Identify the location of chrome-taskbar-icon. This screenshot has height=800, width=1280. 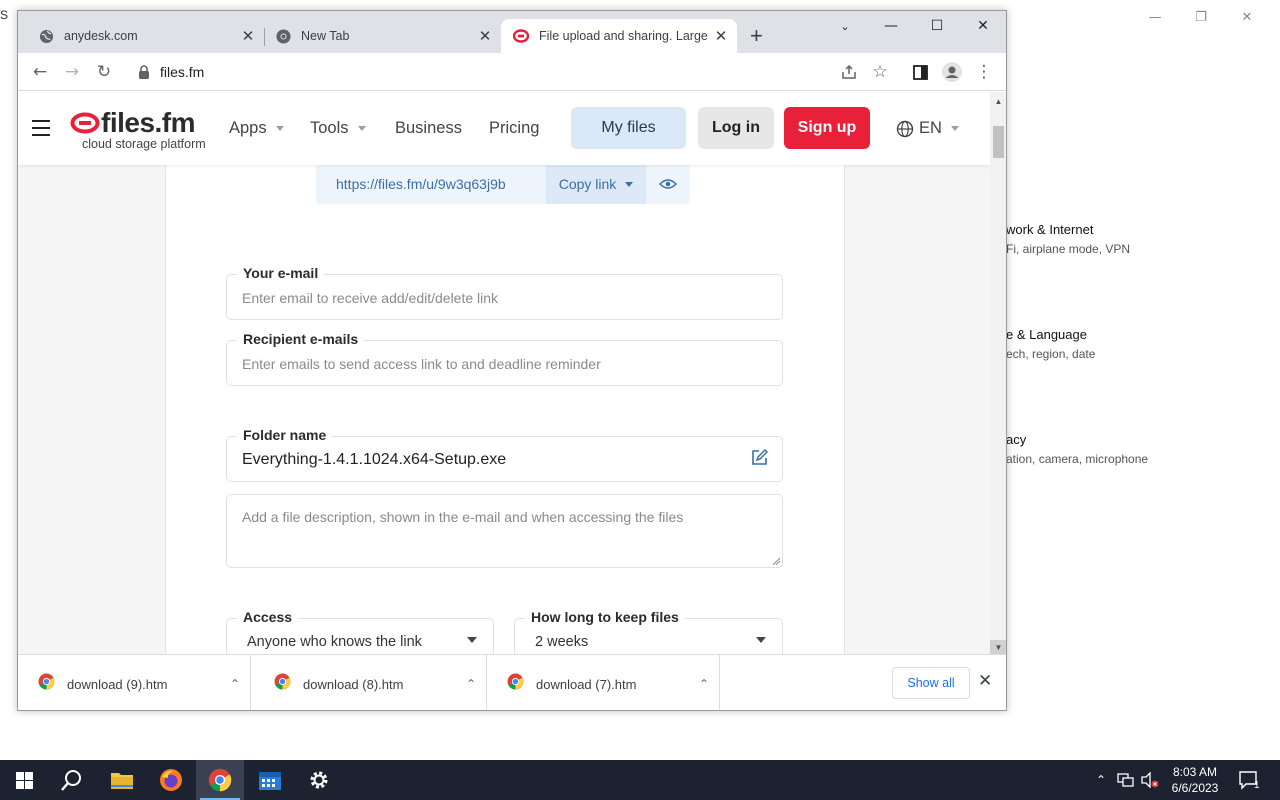
(220, 780).